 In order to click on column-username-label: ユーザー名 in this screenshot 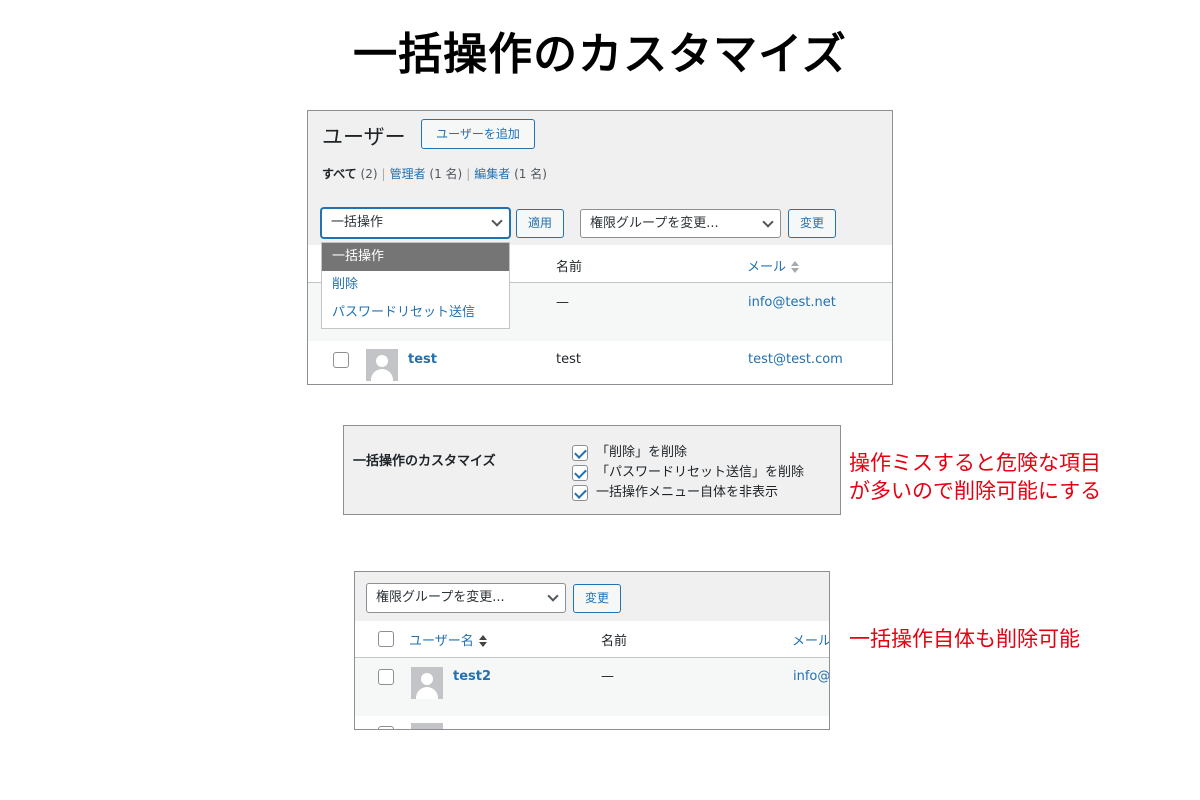, I will do `click(441, 641)`.